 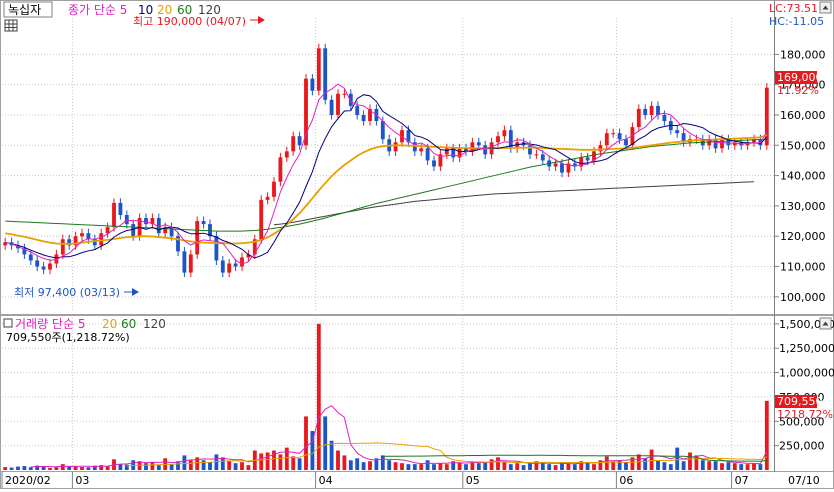 What do you see at coordinates (128, 324) in the screenshot?
I see `vol-ma60-legend: 60` at bounding box center [128, 324].